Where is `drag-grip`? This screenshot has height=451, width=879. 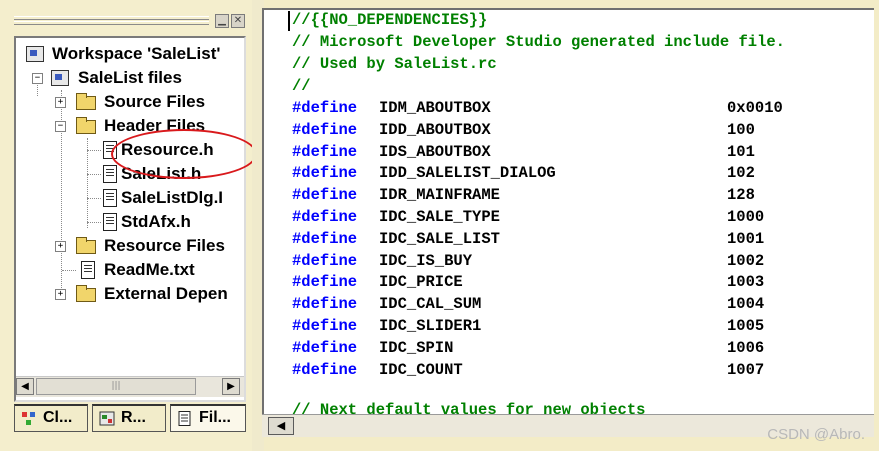 drag-grip is located at coordinates (111, 18).